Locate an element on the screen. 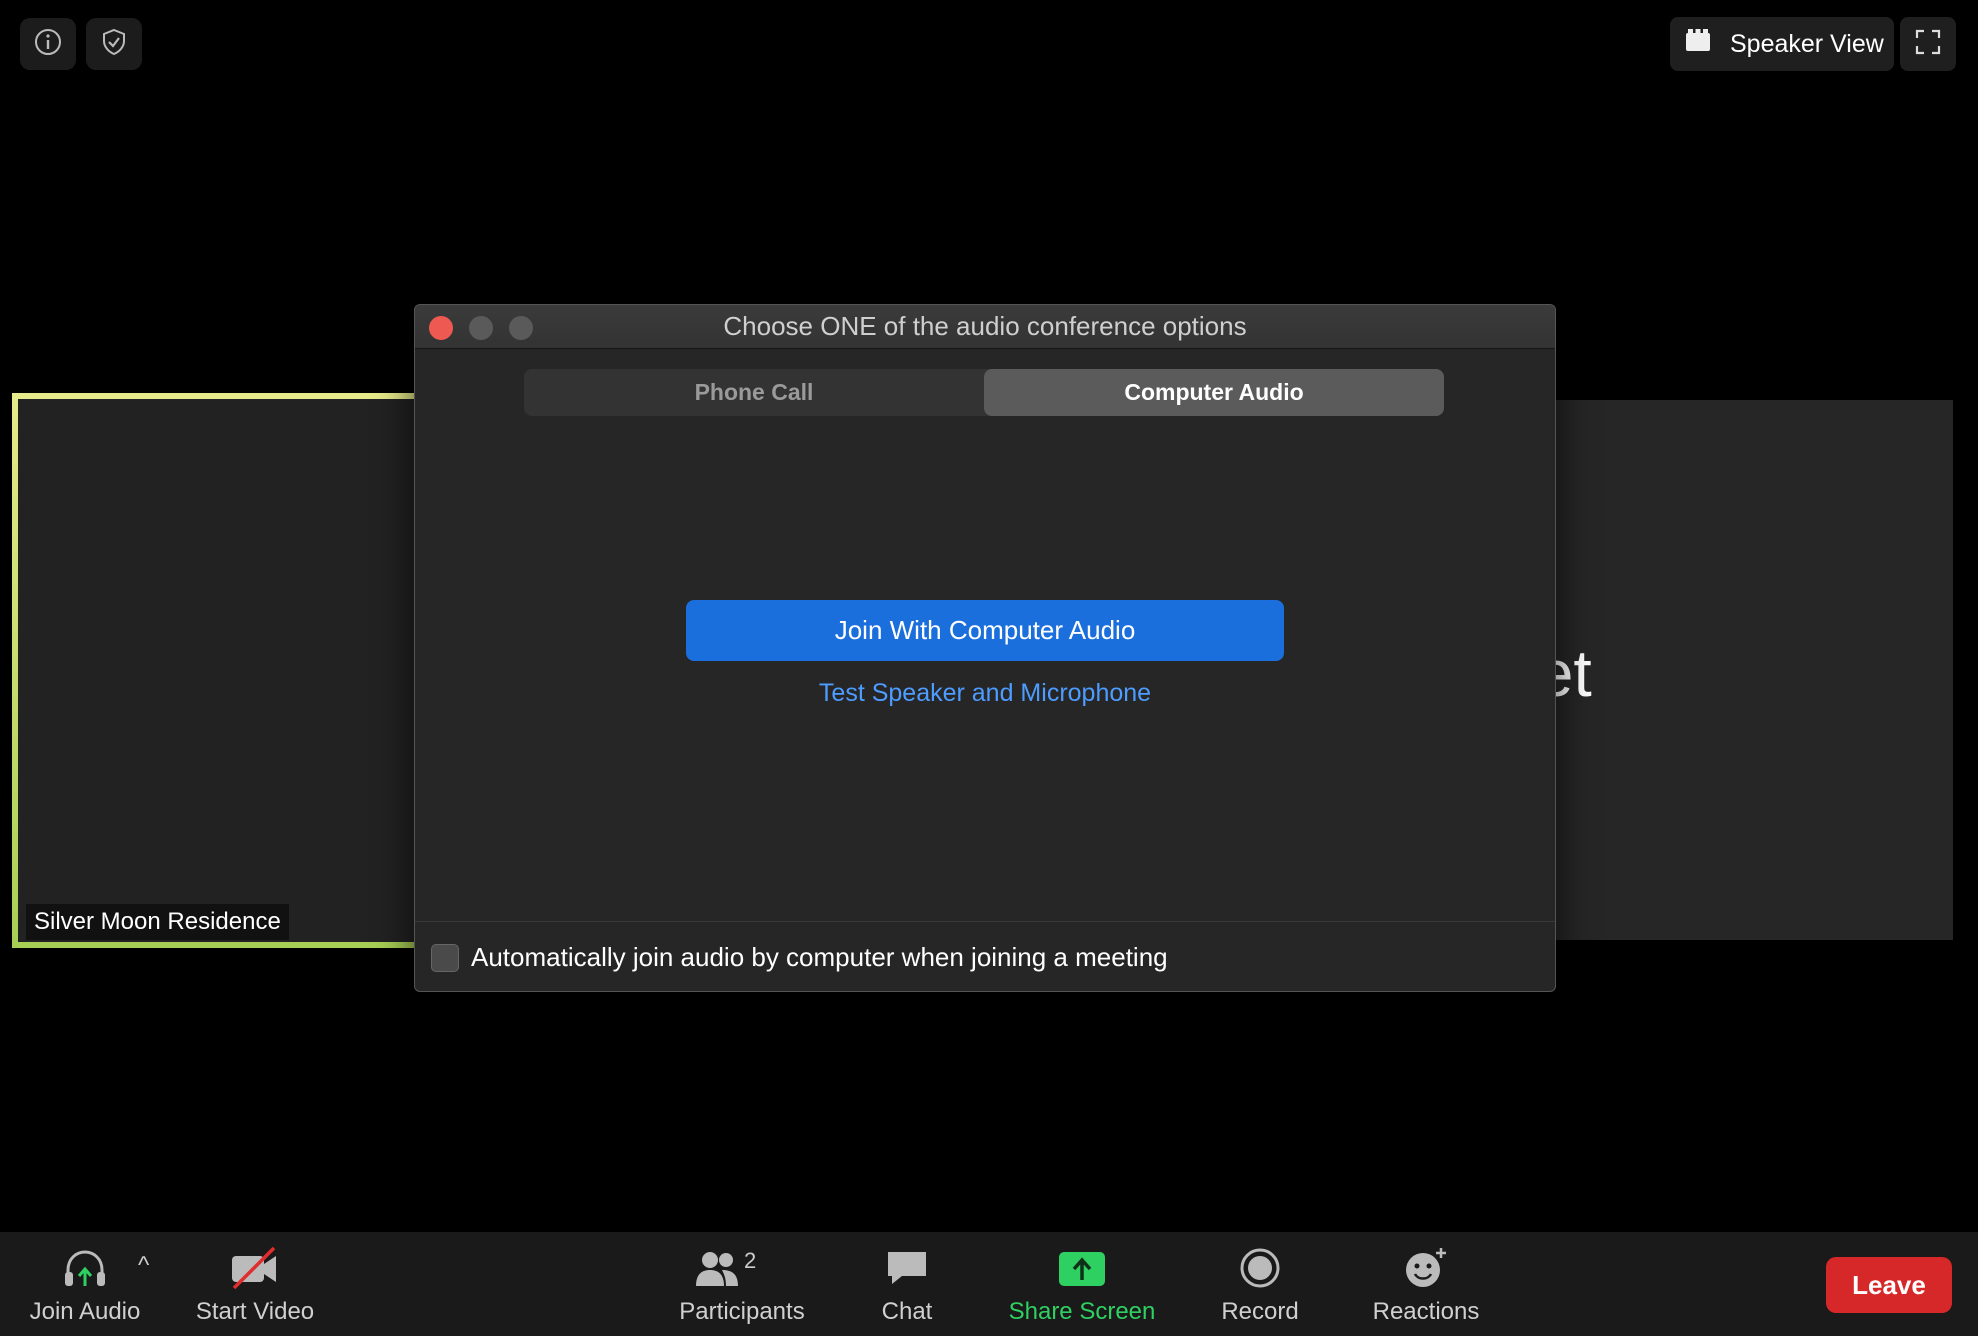 The image size is (1978, 1336). close-window-button is located at coordinates (441, 328).